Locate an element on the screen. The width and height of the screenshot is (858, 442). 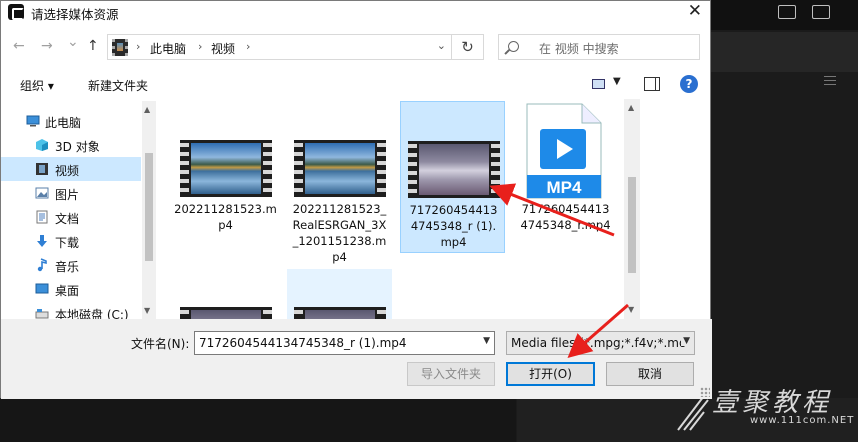
cancel-button: 取消 is located at coordinates (650, 374).